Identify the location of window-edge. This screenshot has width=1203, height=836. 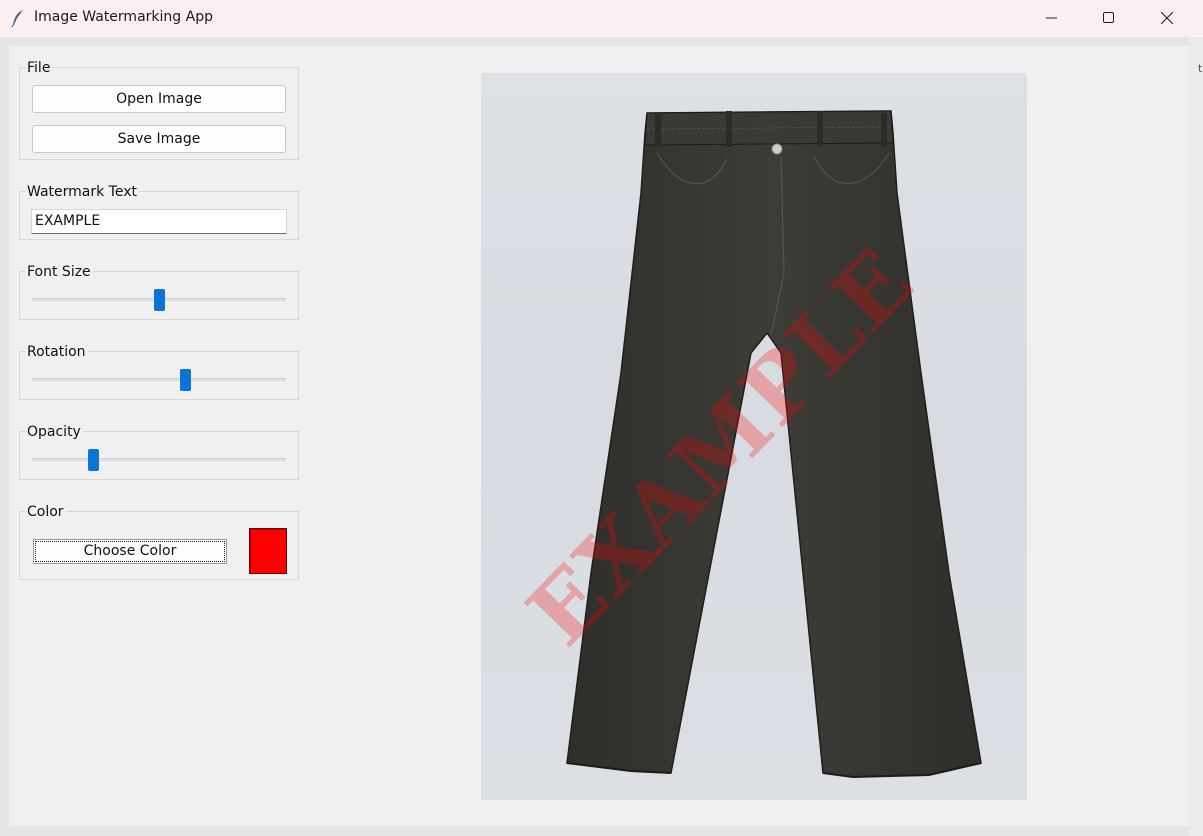
(1196, 436).